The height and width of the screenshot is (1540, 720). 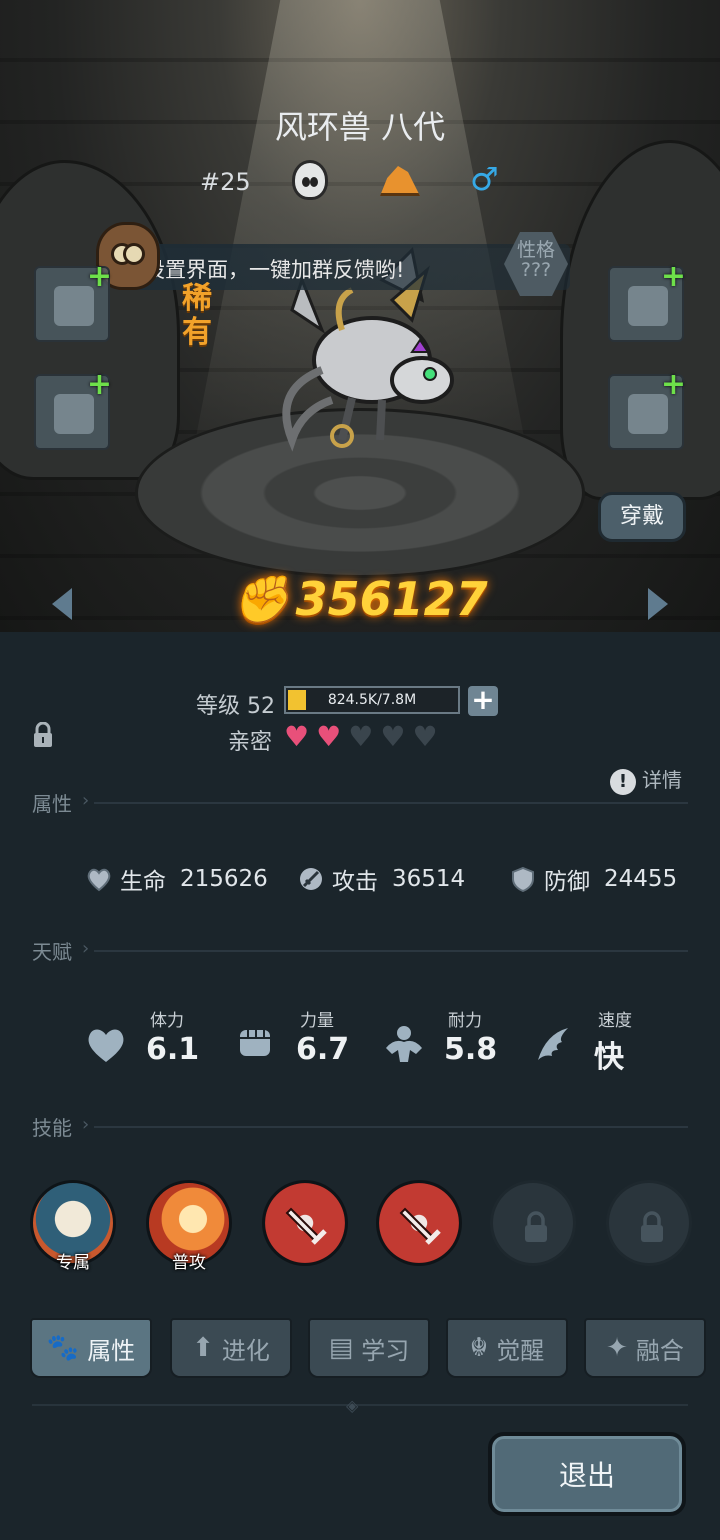 What do you see at coordinates (381, 879) in the screenshot?
I see `stat-attack: 攻击 36514` at bounding box center [381, 879].